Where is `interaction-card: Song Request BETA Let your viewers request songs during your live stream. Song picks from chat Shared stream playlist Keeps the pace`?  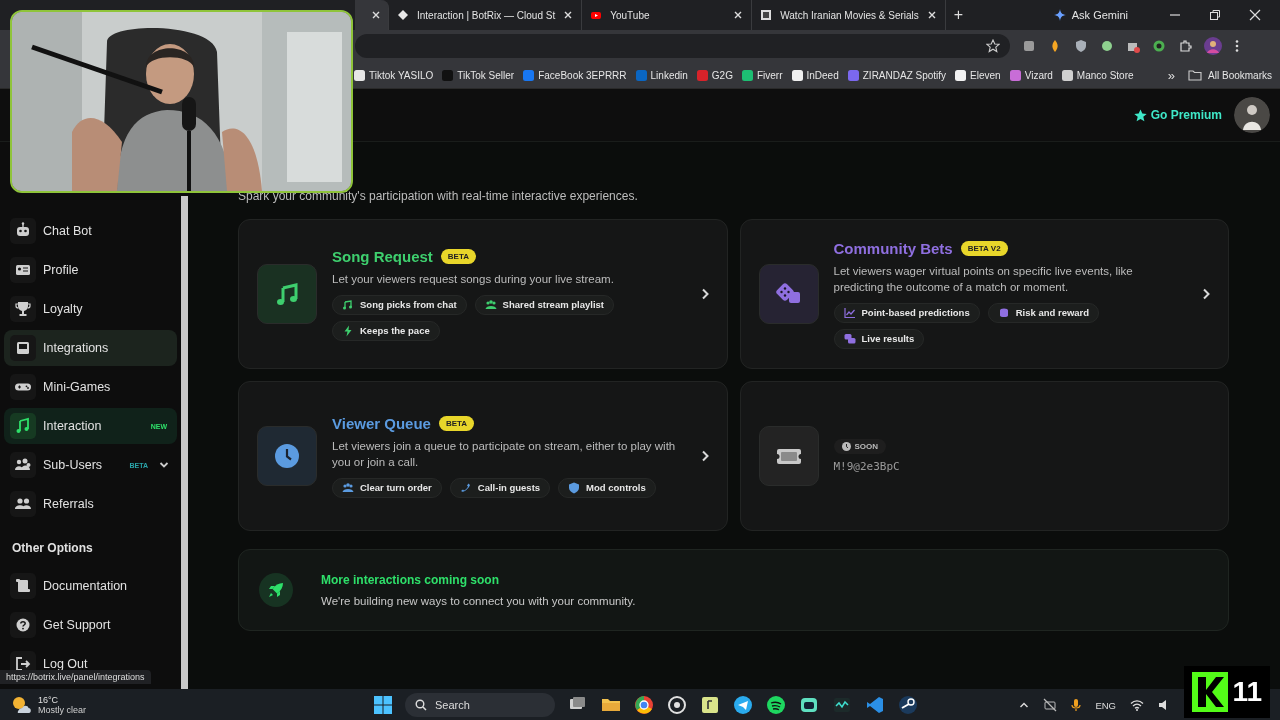 interaction-card: Song Request BETA Let your viewers request songs during your live stream. Song picks from chat Shared stream playlist Keeps the pace is located at coordinates (483, 294).